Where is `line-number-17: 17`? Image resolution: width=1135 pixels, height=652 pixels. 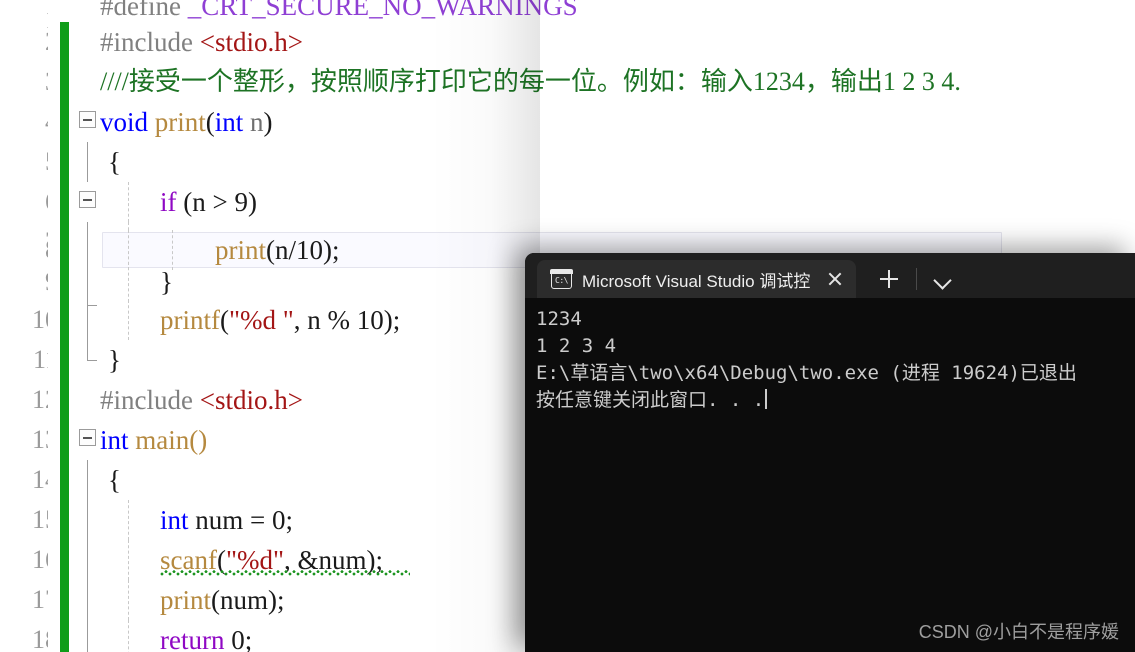
line-number-17: 17 is located at coordinates (40, 599).